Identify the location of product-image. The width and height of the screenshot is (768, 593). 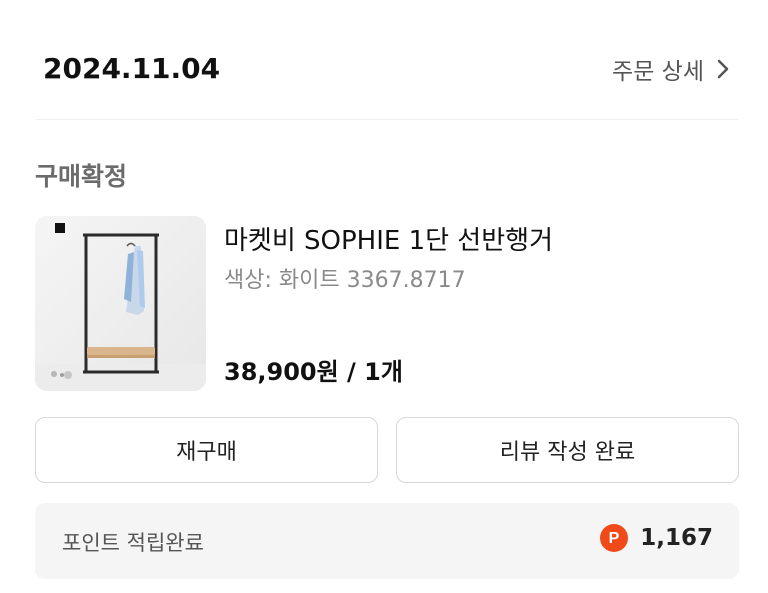
(120, 303).